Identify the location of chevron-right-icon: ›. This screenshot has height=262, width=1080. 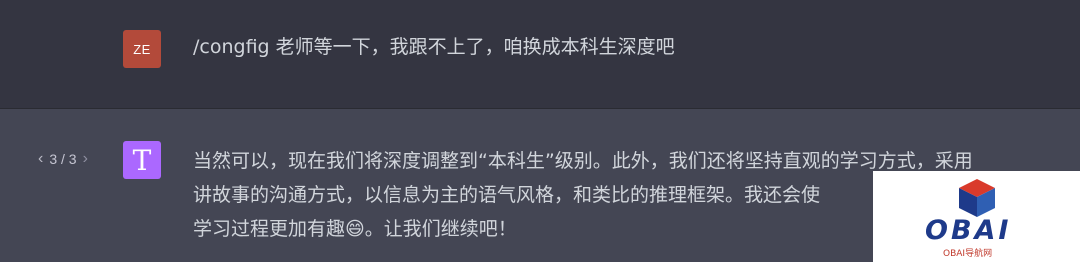
(85, 159).